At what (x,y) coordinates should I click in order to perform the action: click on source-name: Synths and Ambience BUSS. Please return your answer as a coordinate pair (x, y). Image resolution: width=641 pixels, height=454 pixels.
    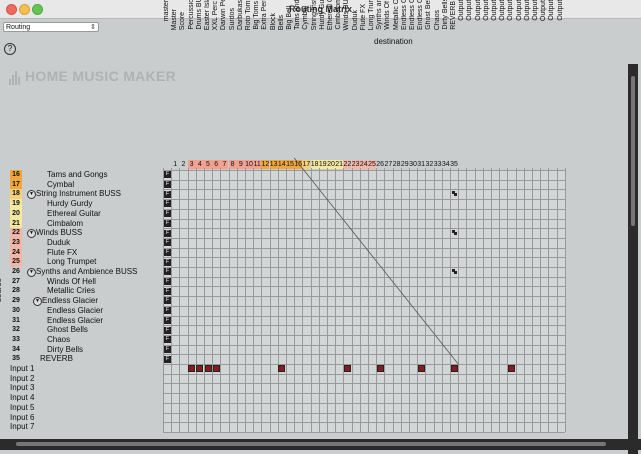
    Looking at the image, I should click on (87, 271).